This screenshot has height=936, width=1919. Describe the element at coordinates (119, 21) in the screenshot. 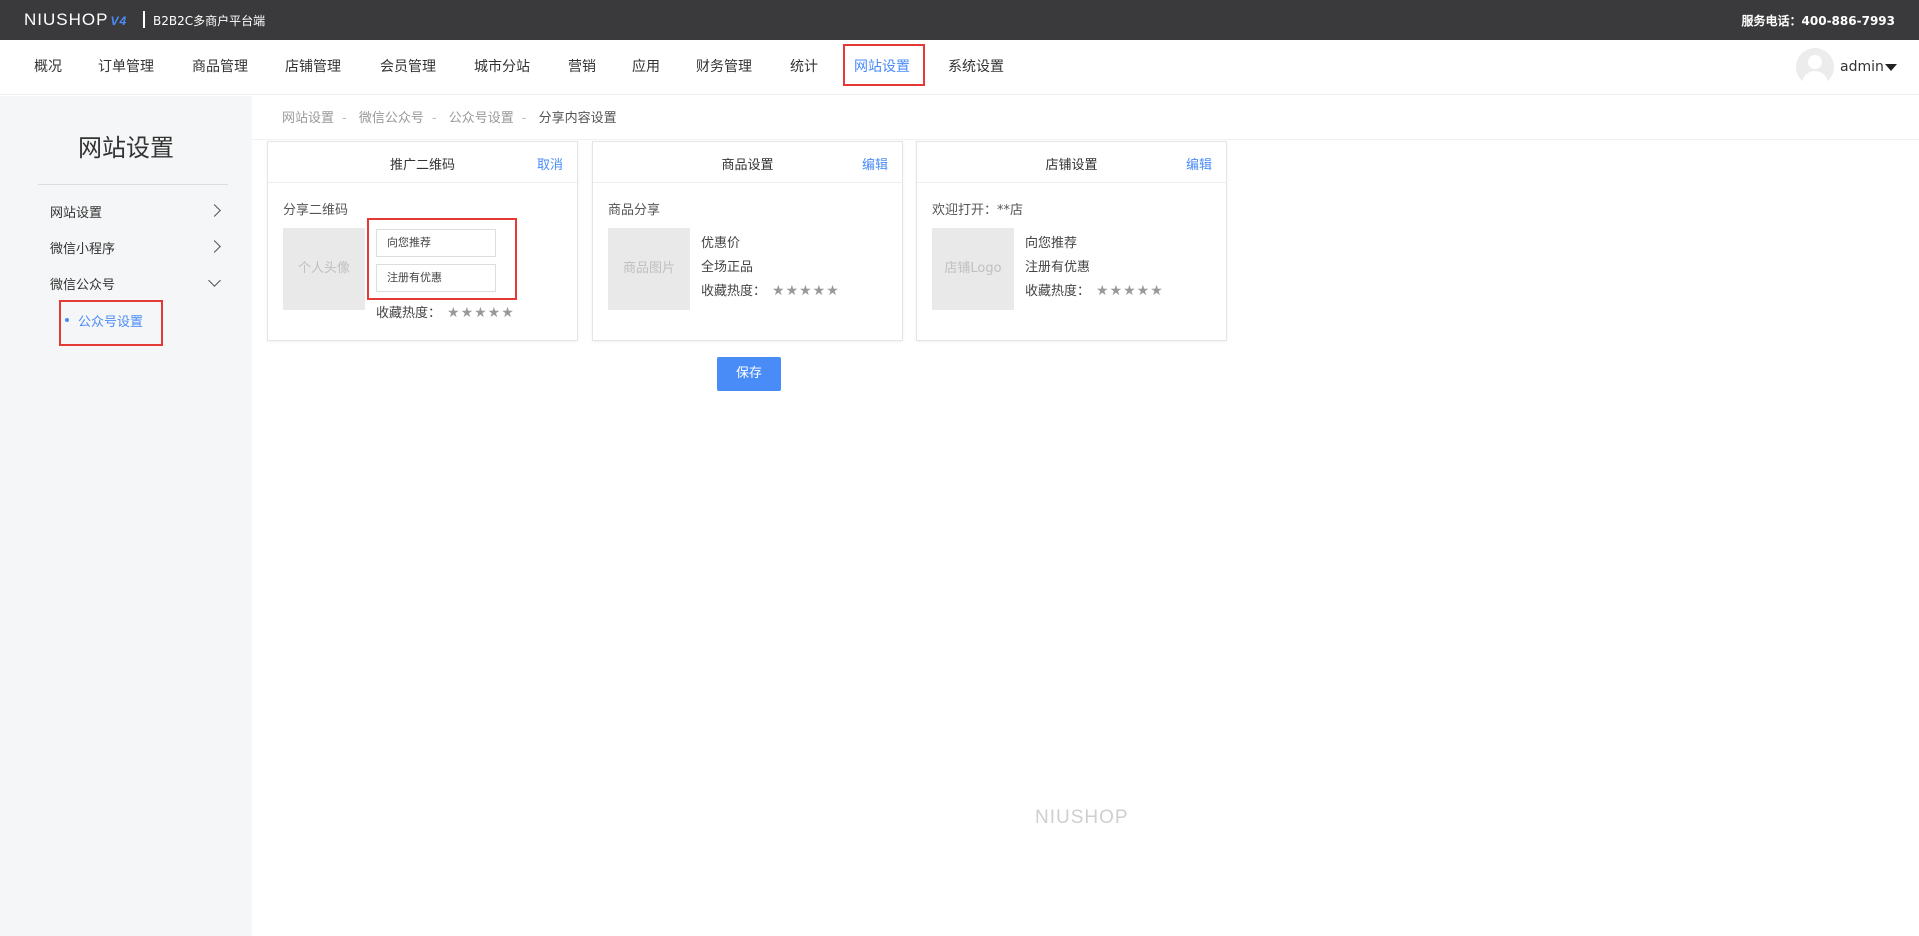

I see `logo-version: V4` at that location.